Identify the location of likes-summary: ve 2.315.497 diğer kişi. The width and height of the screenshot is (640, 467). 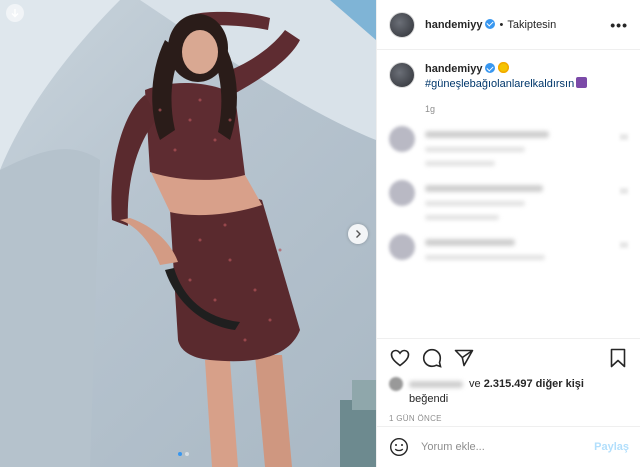
(509, 384).